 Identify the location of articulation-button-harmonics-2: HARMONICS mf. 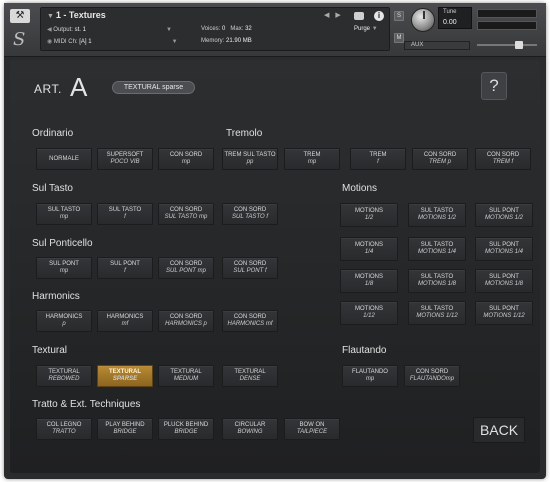
(125, 321).